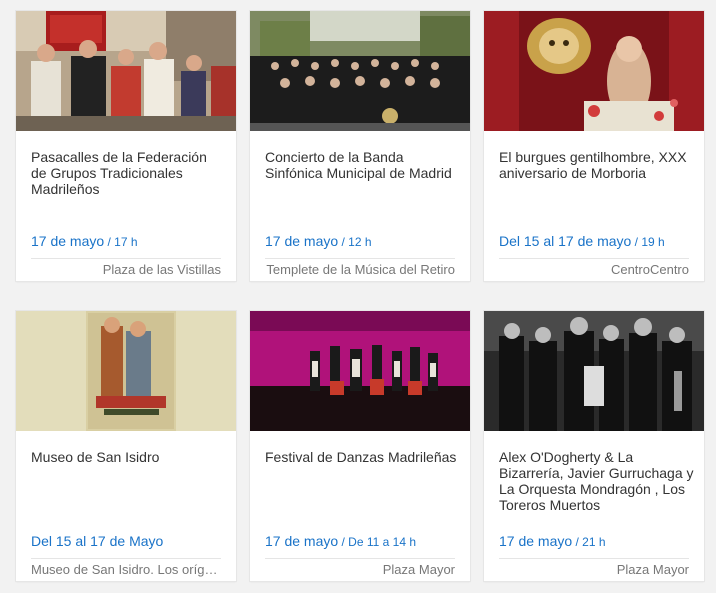 The height and width of the screenshot is (593, 716). I want to click on theatre-puppet-photo, so click(594, 71).